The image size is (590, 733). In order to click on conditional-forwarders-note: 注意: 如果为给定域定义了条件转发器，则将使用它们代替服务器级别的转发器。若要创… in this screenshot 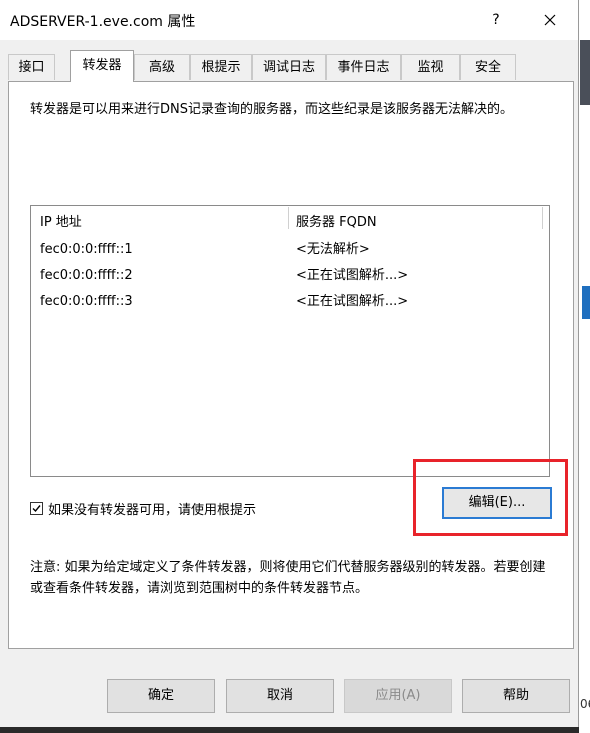, I will do `click(288, 578)`.